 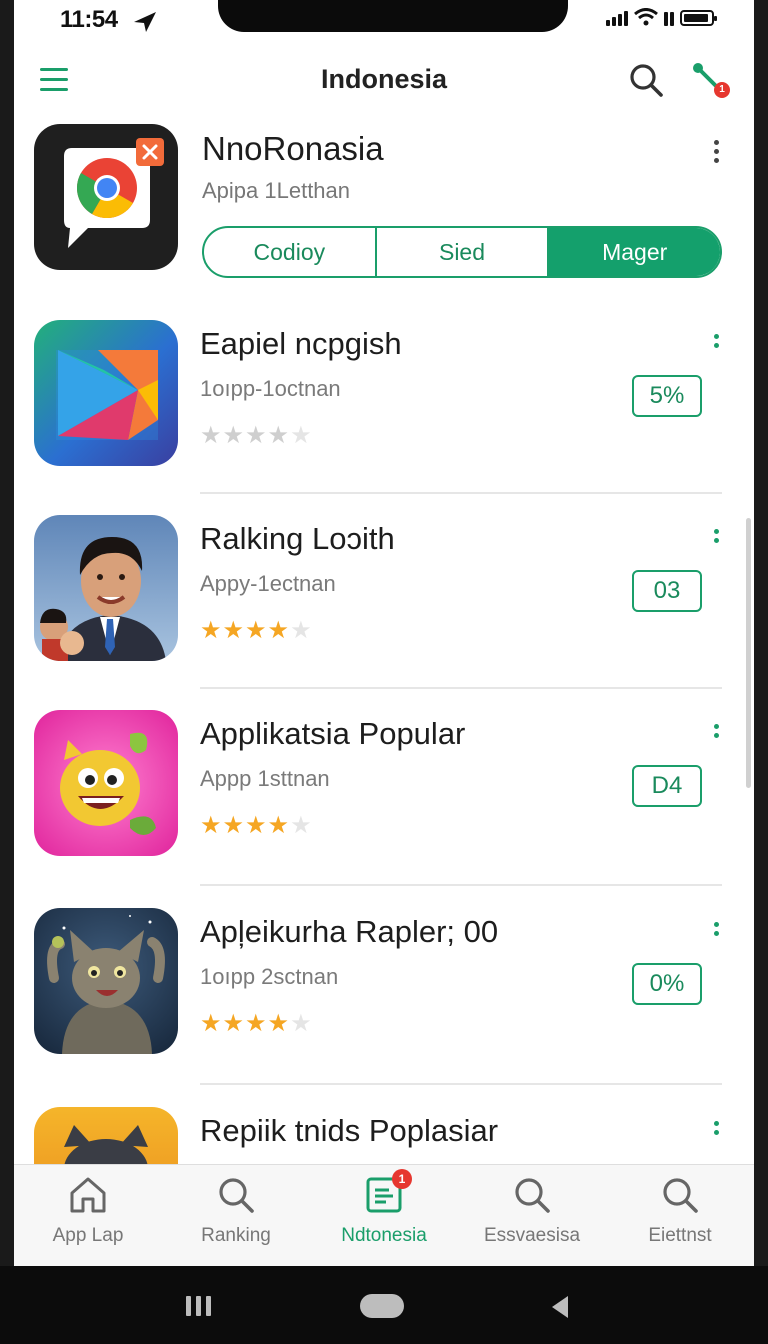 What do you see at coordinates (680, 1215) in the screenshot?
I see `tab-eiettnst: Eiettnst` at bounding box center [680, 1215].